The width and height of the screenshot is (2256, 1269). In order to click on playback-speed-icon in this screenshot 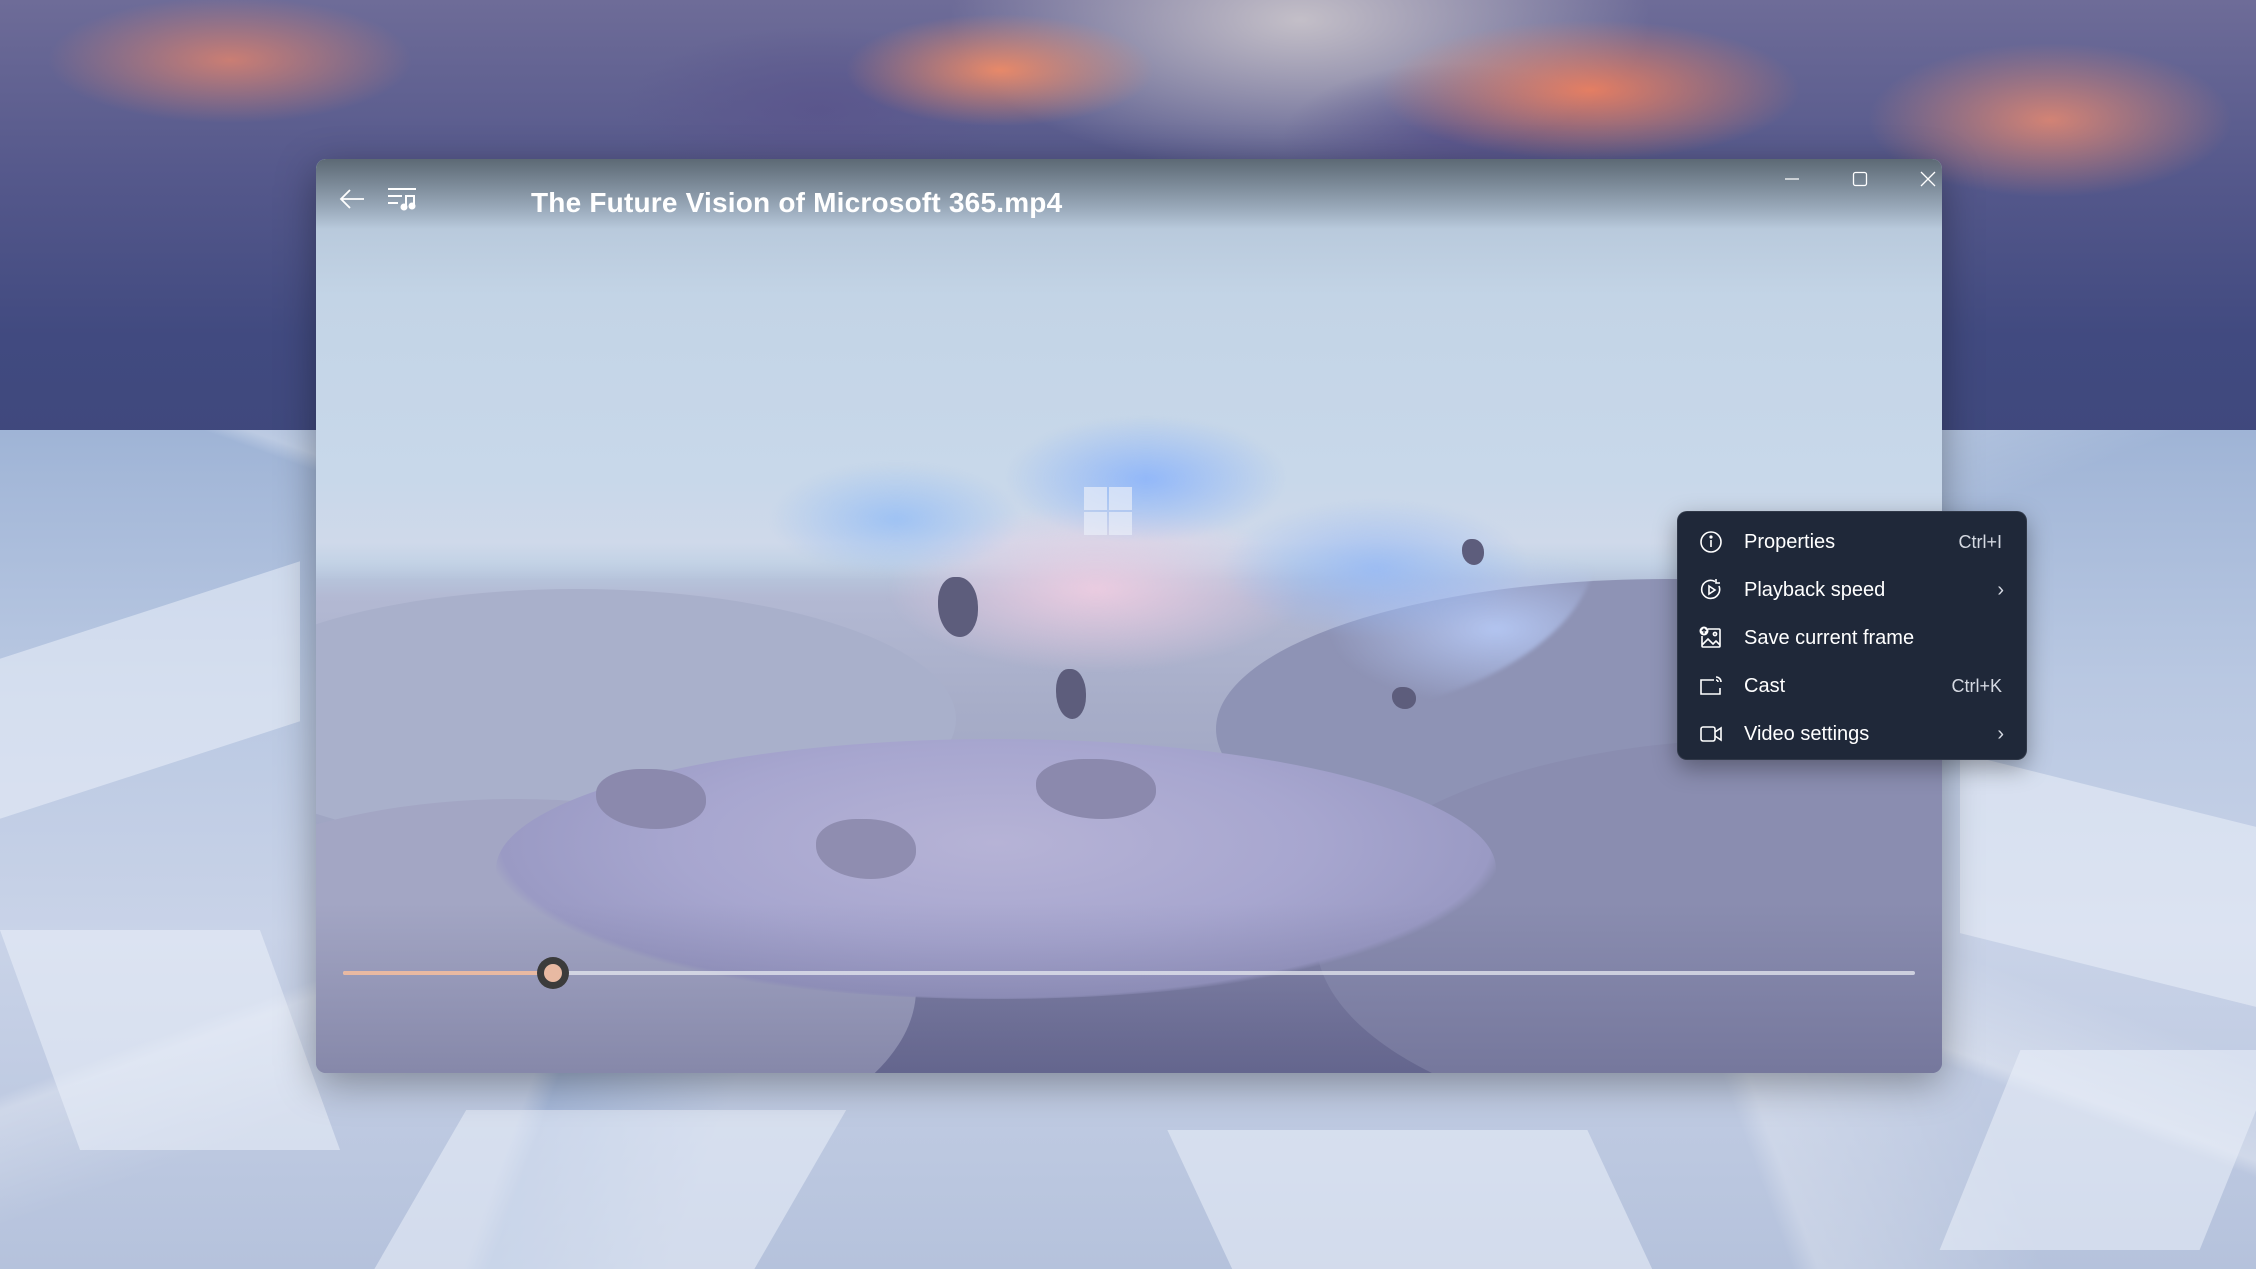, I will do `click(1711, 590)`.